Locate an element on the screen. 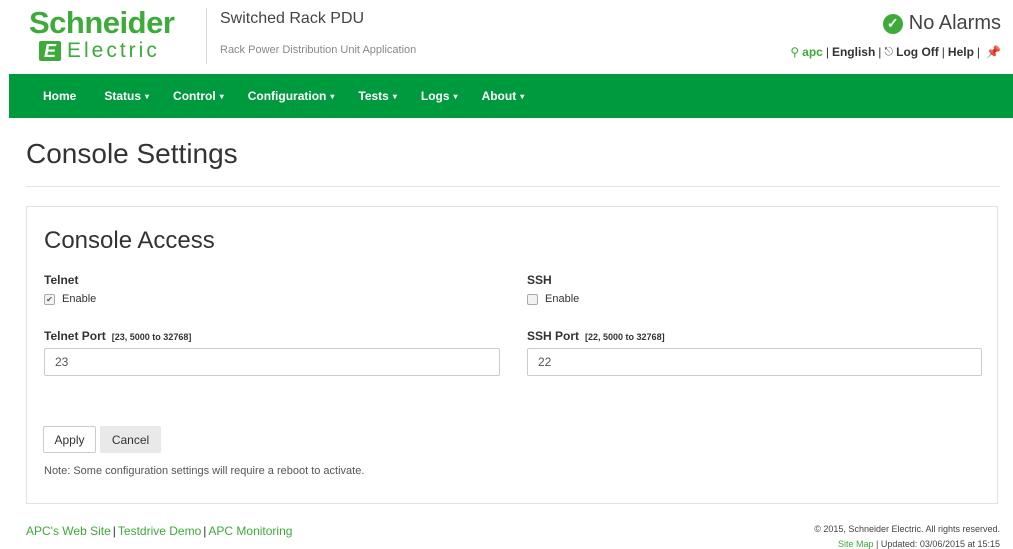  ssh-port-input is located at coordinates (754, 362).